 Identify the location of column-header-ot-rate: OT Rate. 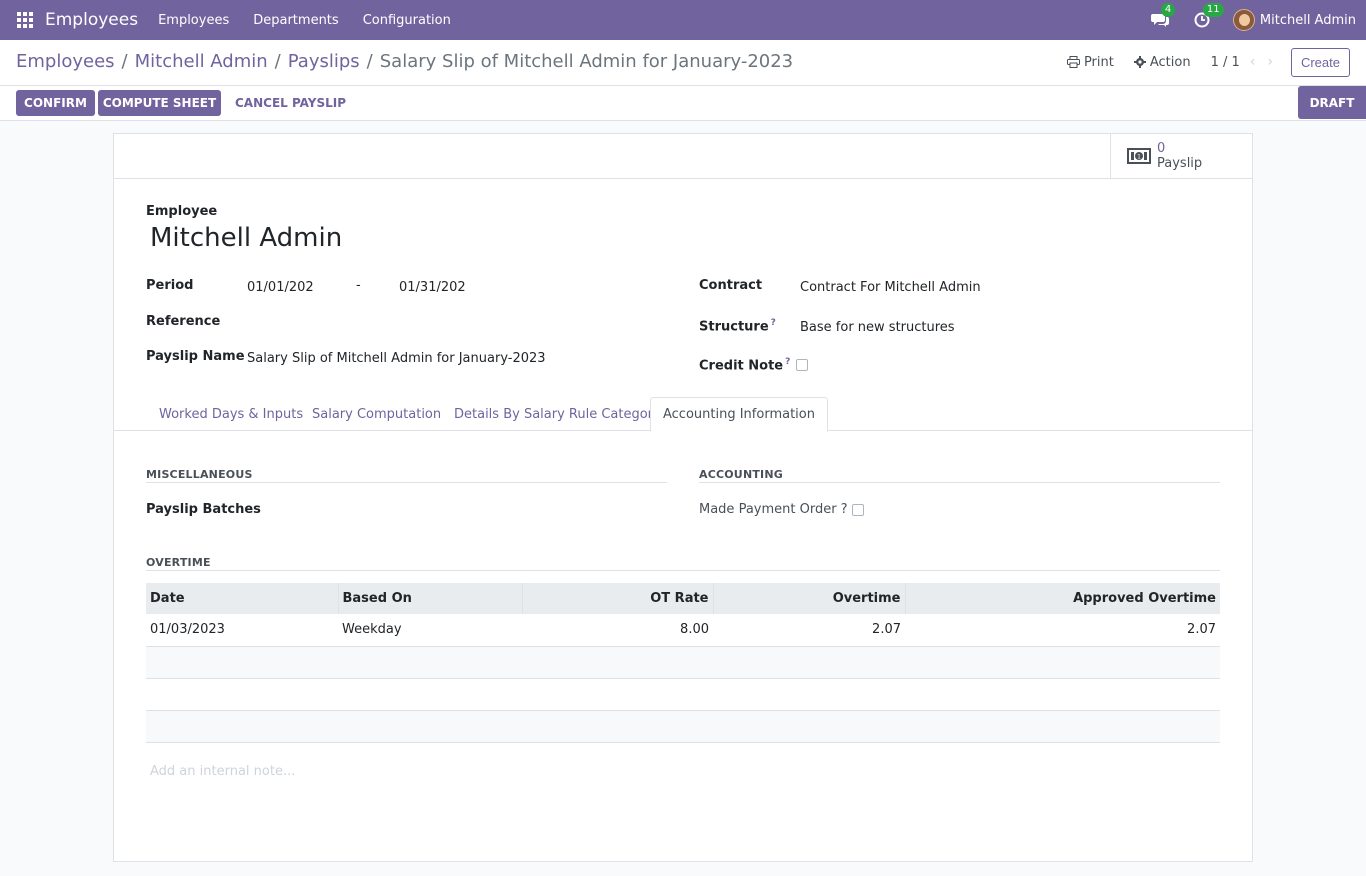
(618, 598).